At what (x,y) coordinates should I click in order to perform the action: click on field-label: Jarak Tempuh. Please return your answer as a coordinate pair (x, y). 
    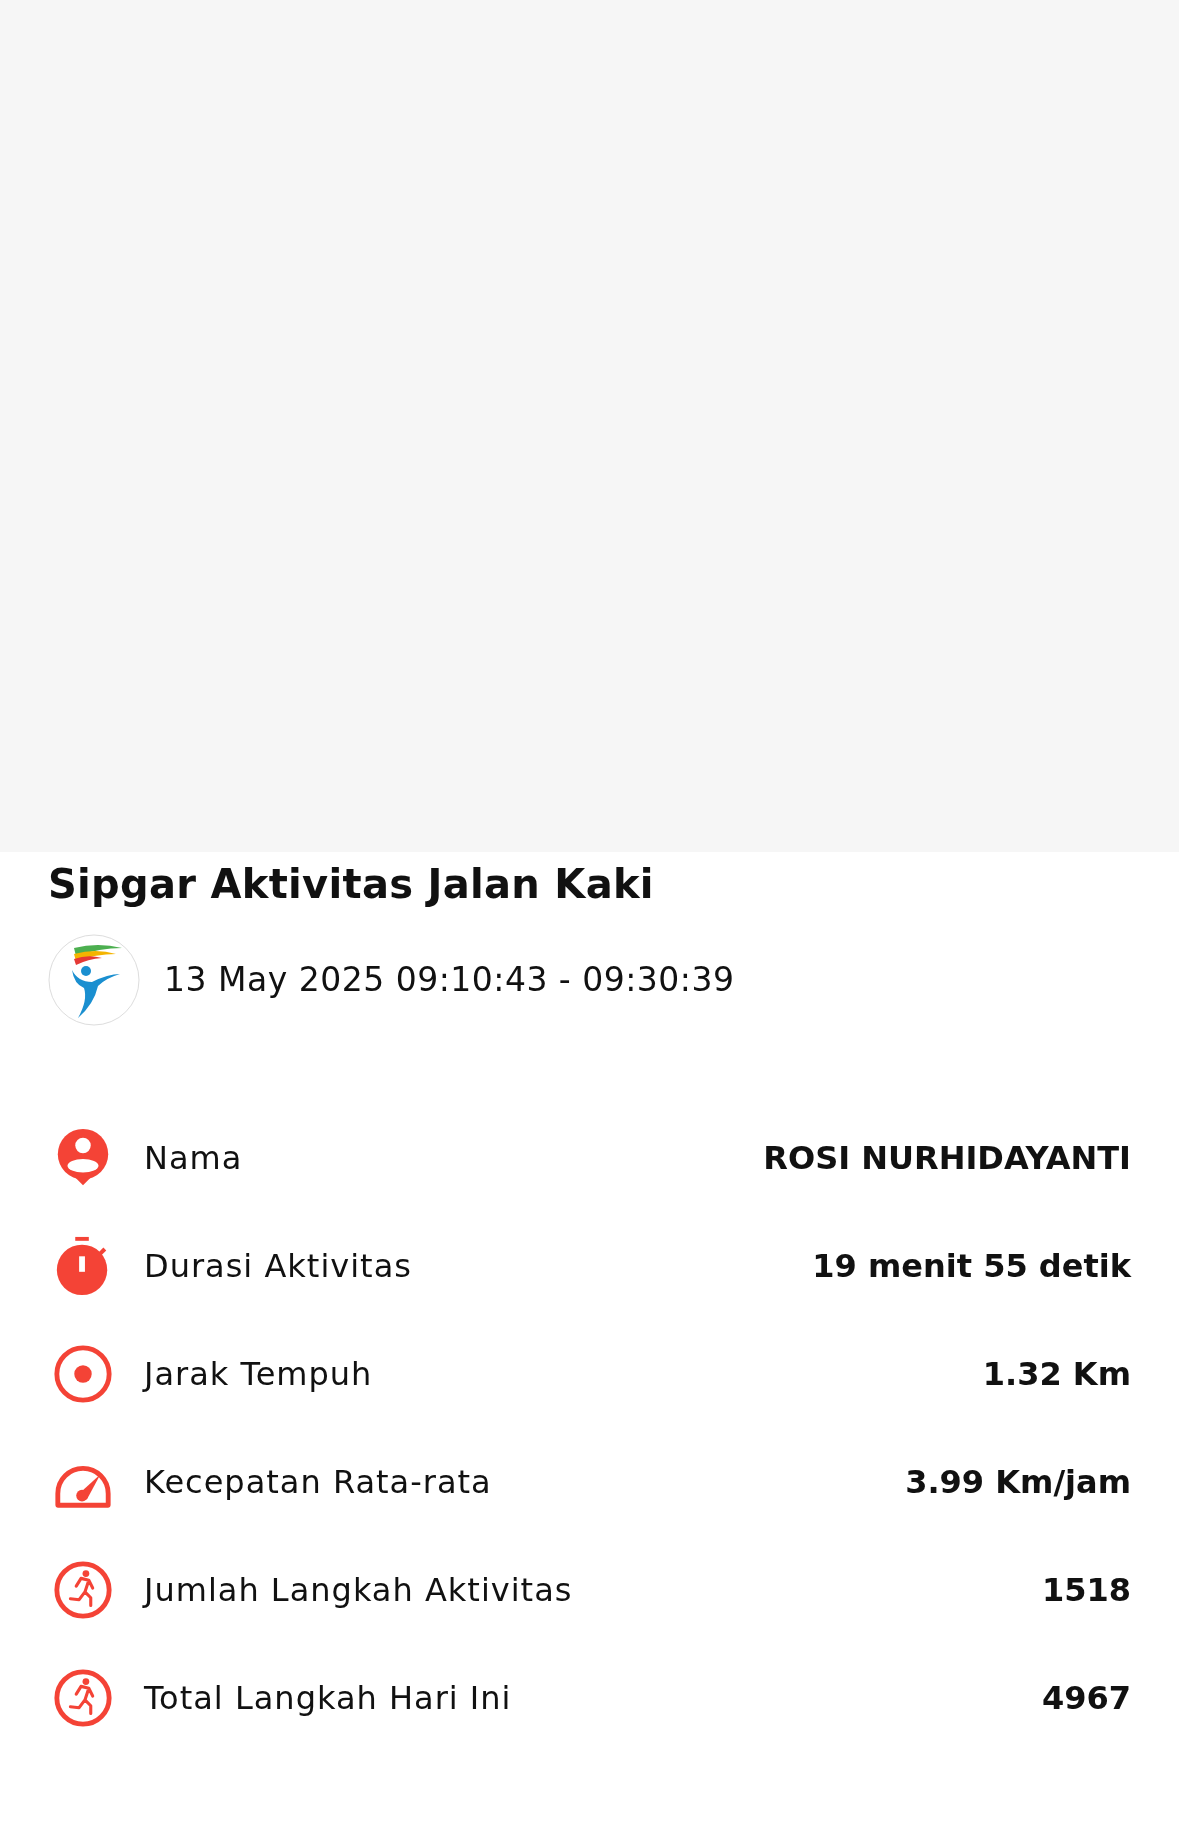
    Looking at the image, I should click on (258, 1374).